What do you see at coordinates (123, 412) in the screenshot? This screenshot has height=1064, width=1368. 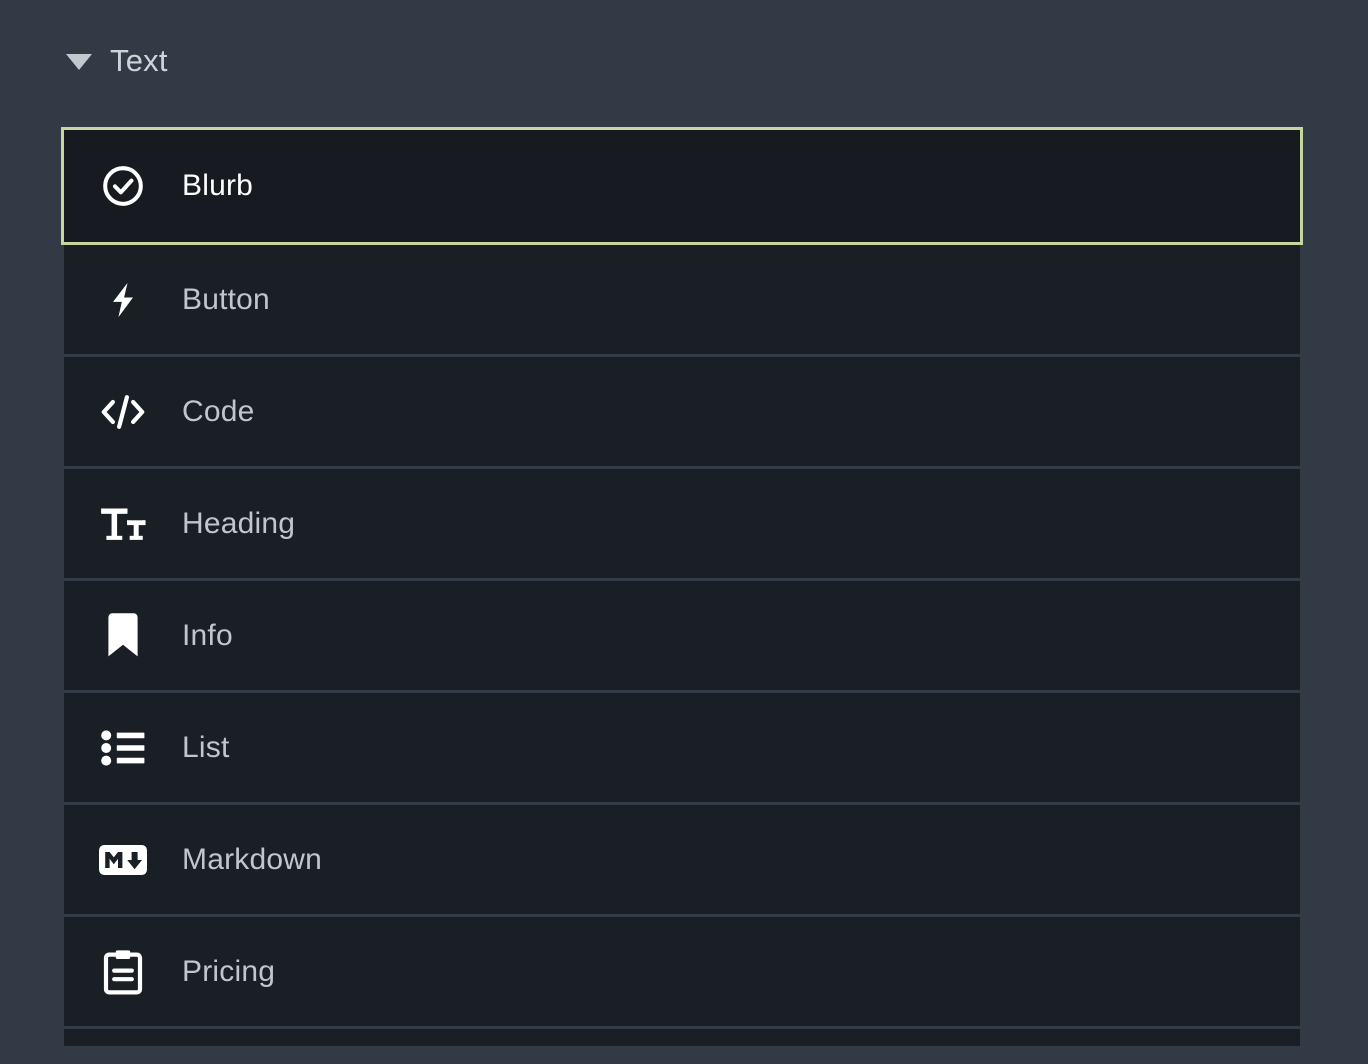 I see `code-brackets-icon` at bounding box center [123, 412].